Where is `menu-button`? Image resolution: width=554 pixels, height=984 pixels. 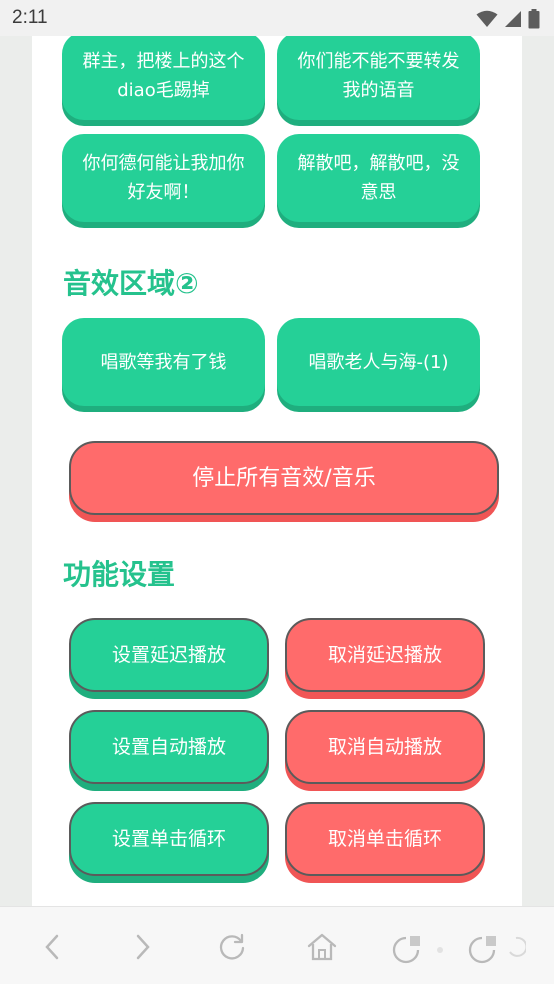
menu-button is located at coordinates (496, 947).